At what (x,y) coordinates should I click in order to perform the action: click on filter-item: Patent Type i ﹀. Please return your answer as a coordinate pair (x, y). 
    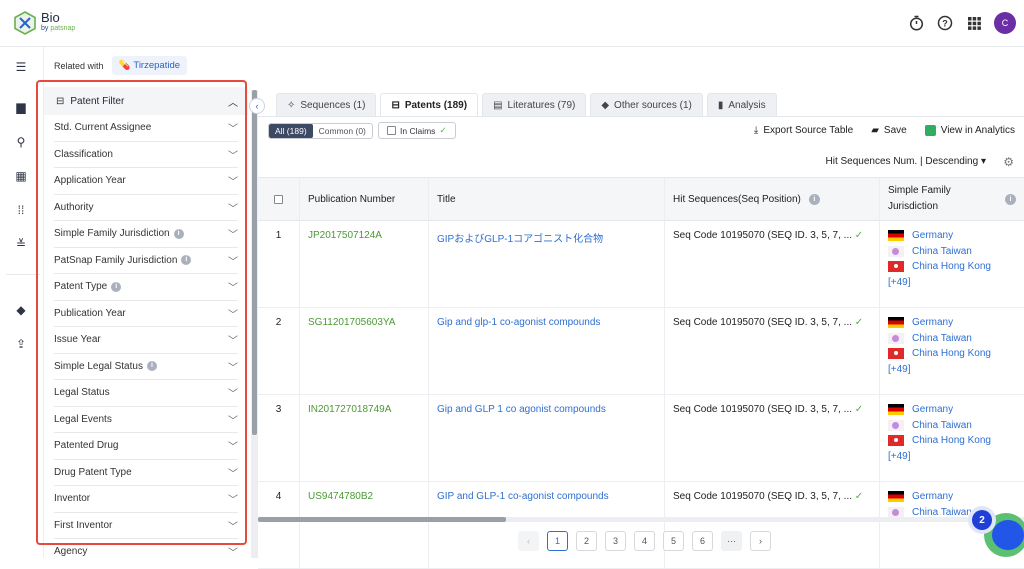
    Looking at the image, I should click on (146, 287).